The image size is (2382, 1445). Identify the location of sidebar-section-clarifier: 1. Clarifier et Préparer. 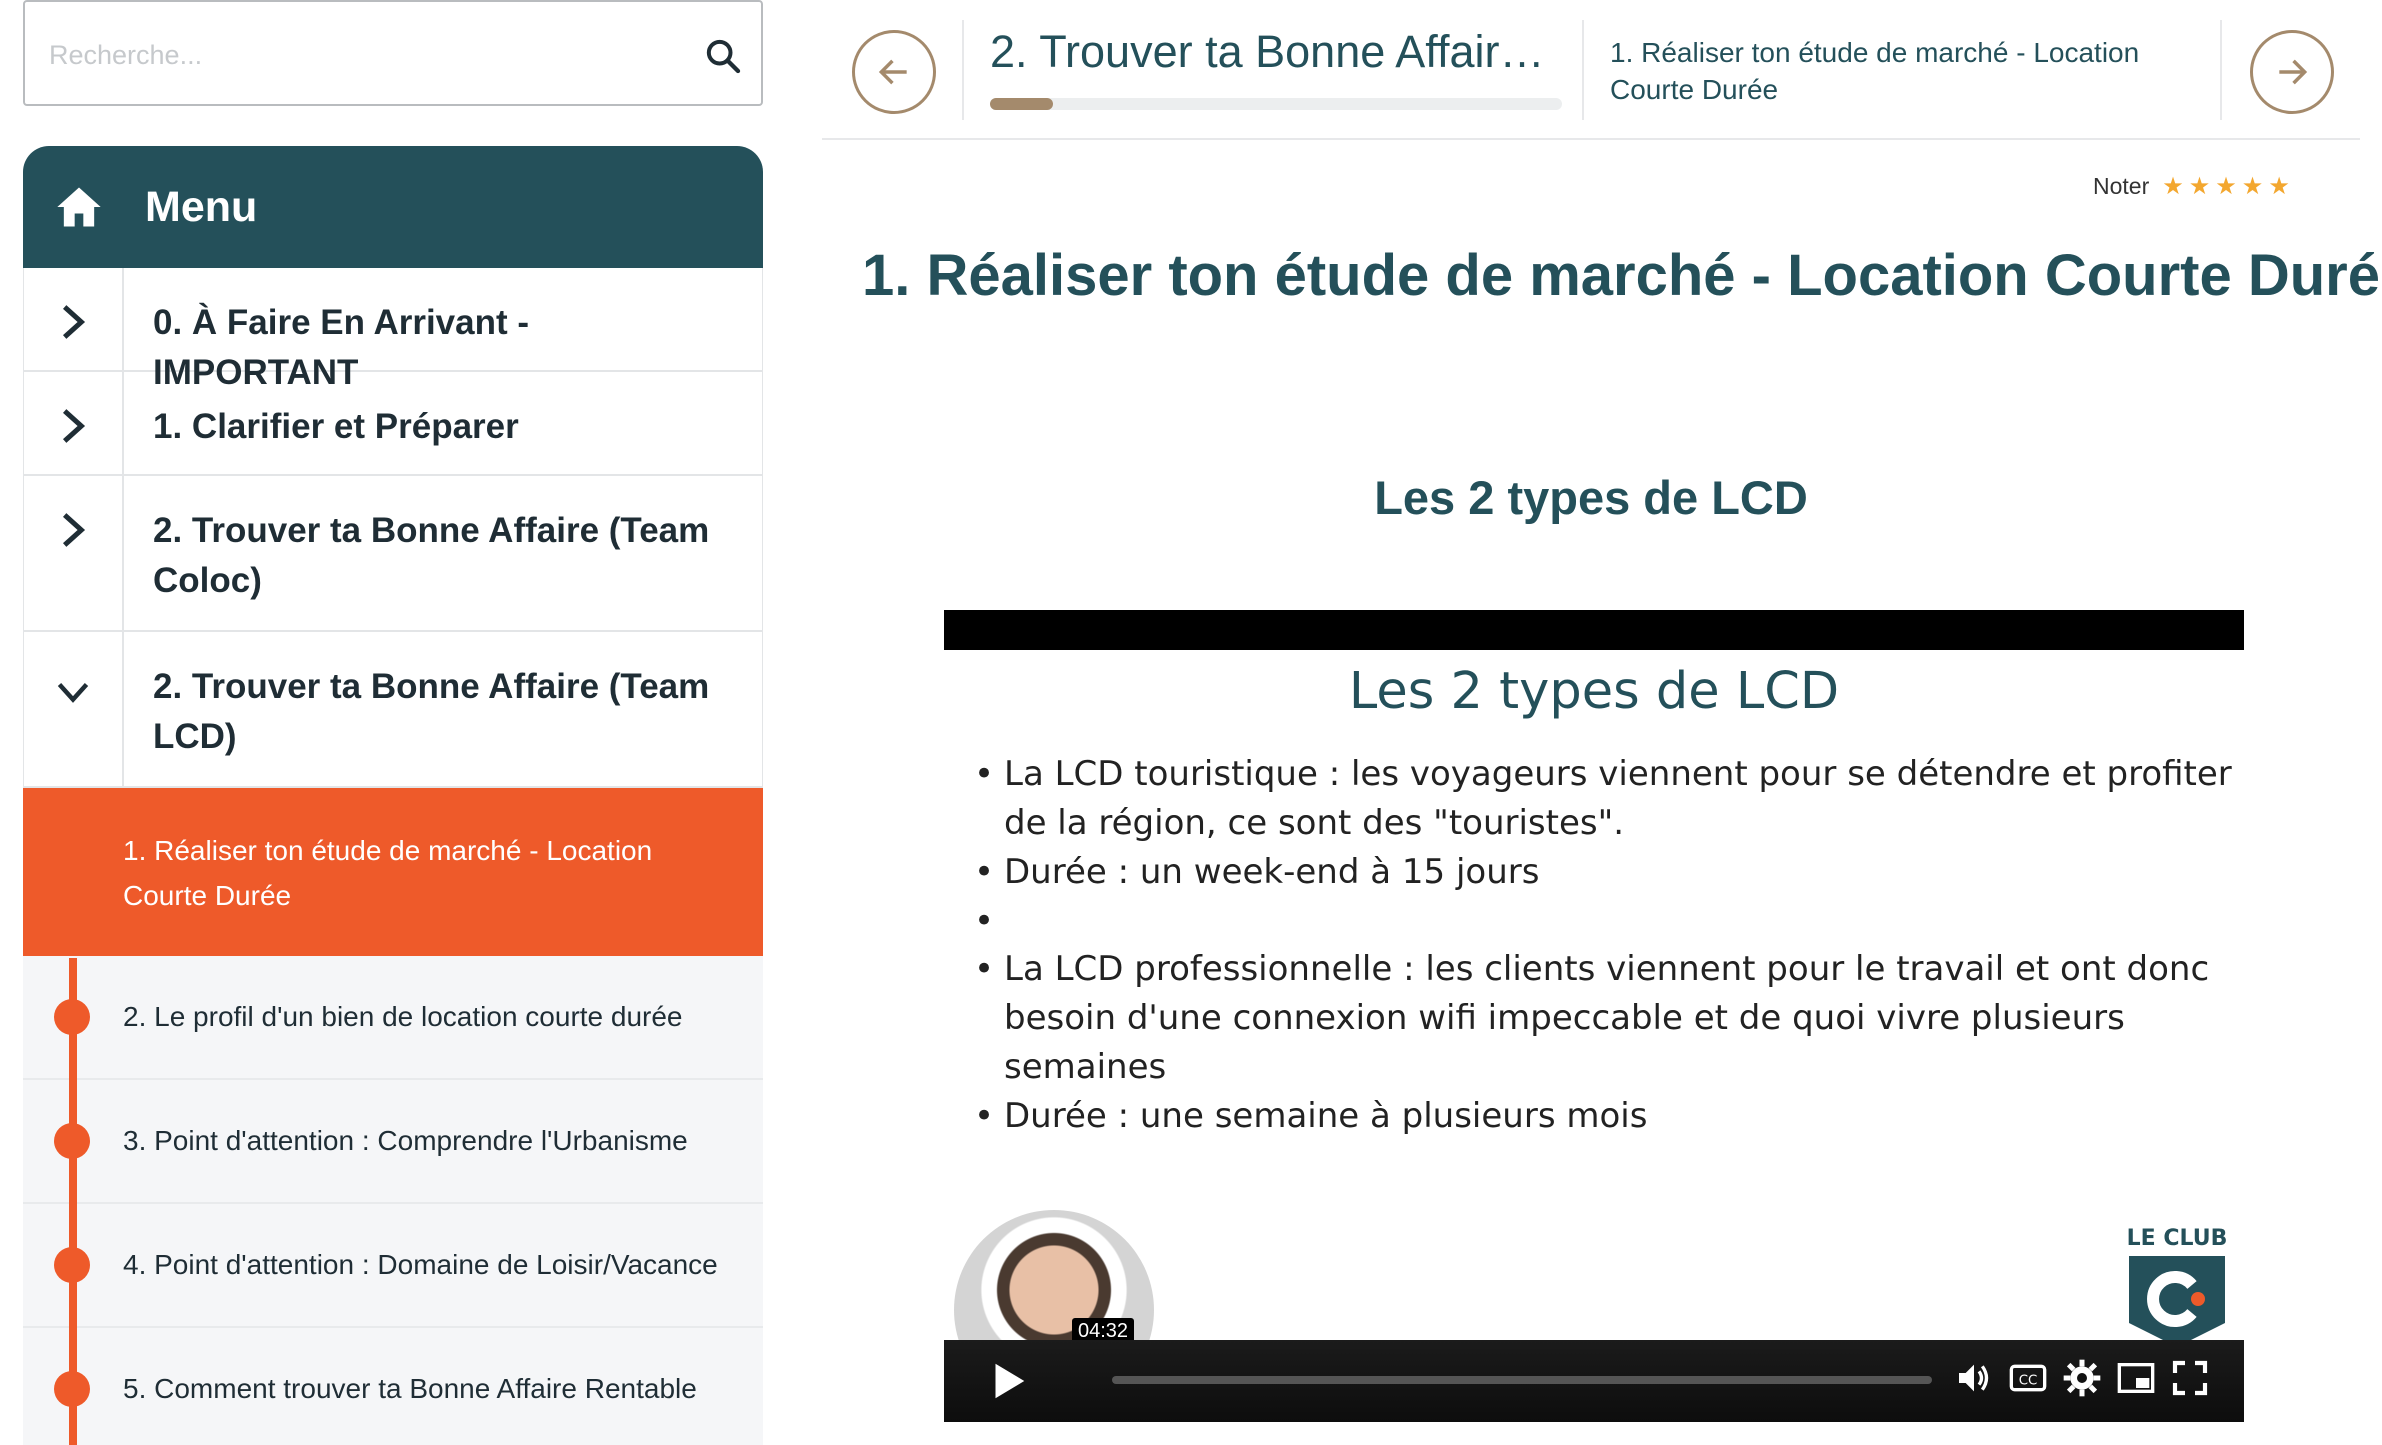
(393, 424).